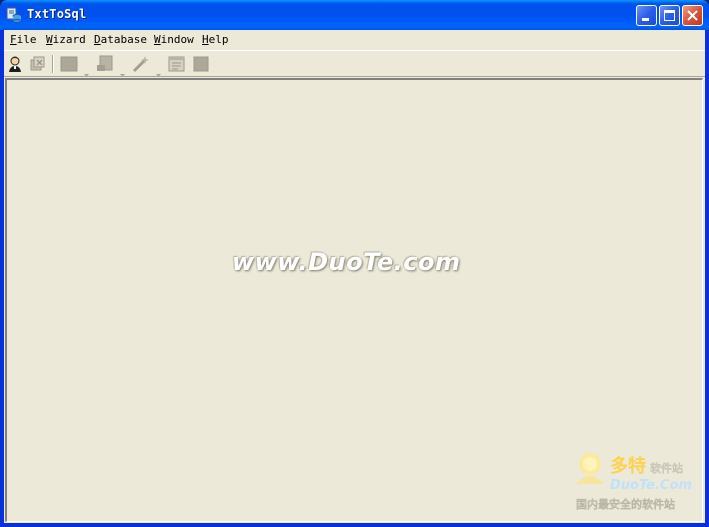  I want to click on menu-help: Help, so click(215, 39).